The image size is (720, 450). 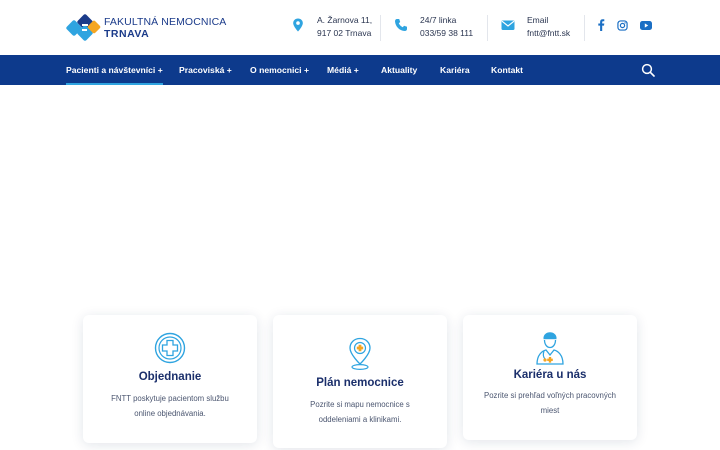 I want to click on logo-line1: FAKULTNÁ NEMOCNICA, so click(x=165, y=22).